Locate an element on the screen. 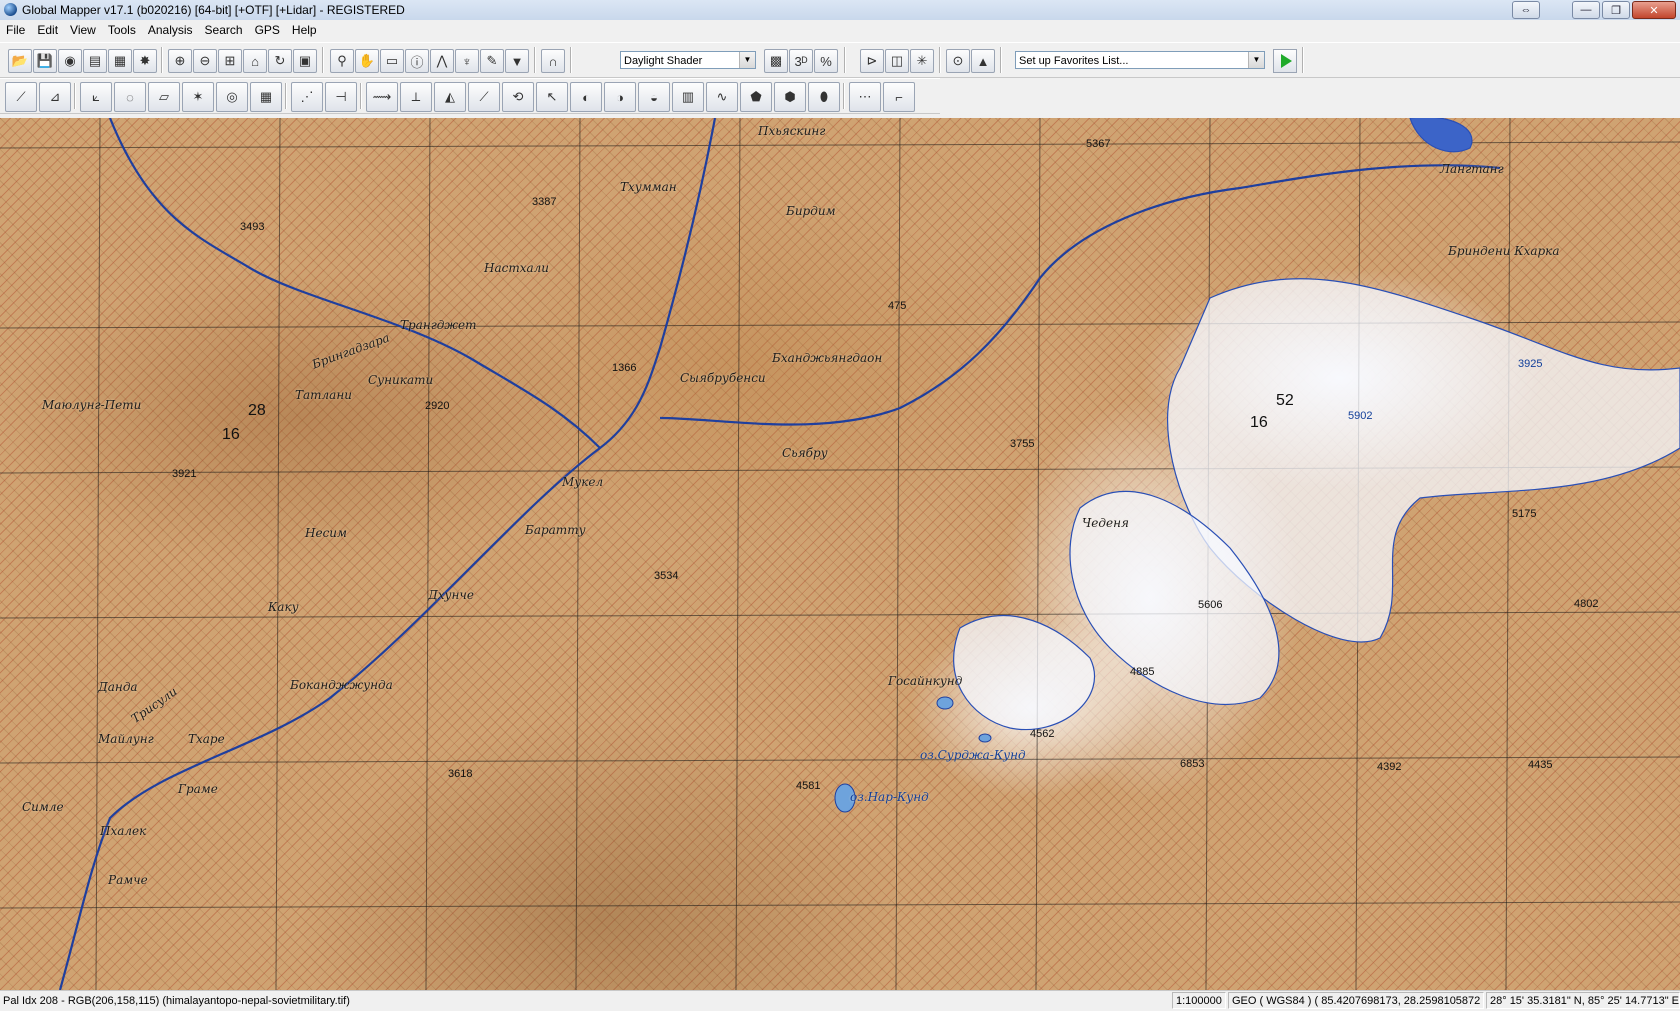 This screenshot has height=1011, width=1680. elevation-label: 1366 is located at coordinates (624, 368).